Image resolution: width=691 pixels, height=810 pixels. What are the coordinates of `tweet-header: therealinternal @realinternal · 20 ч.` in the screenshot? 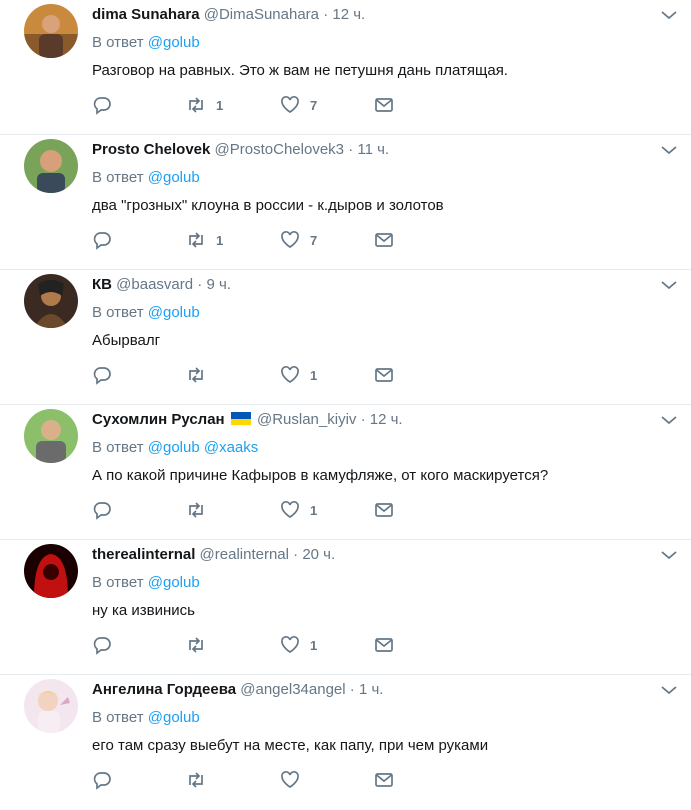 It's located at (382, 555).